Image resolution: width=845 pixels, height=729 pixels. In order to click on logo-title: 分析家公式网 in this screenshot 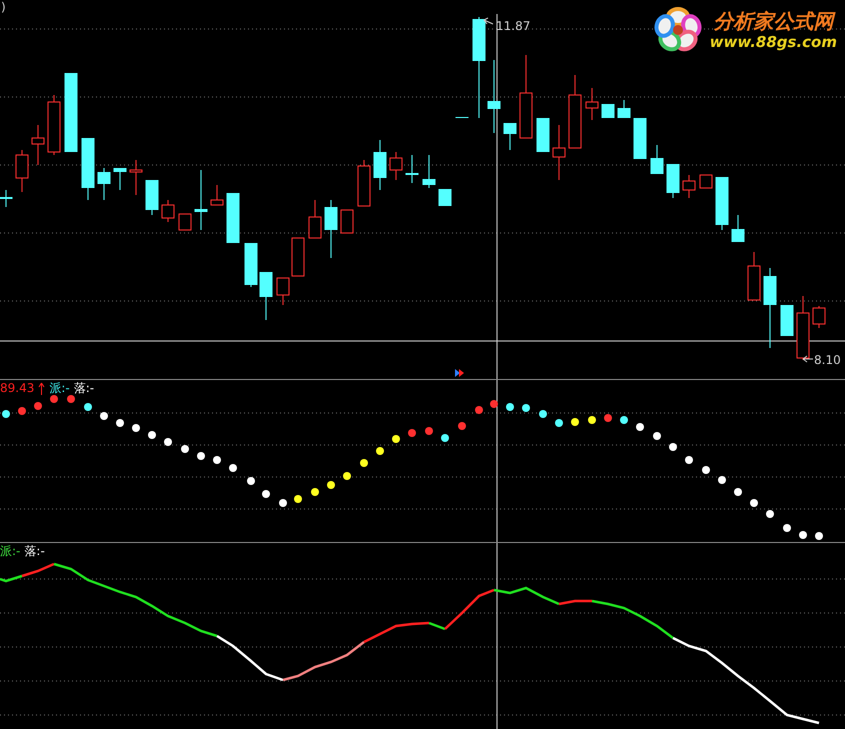, I will do `click(773, 21)`.